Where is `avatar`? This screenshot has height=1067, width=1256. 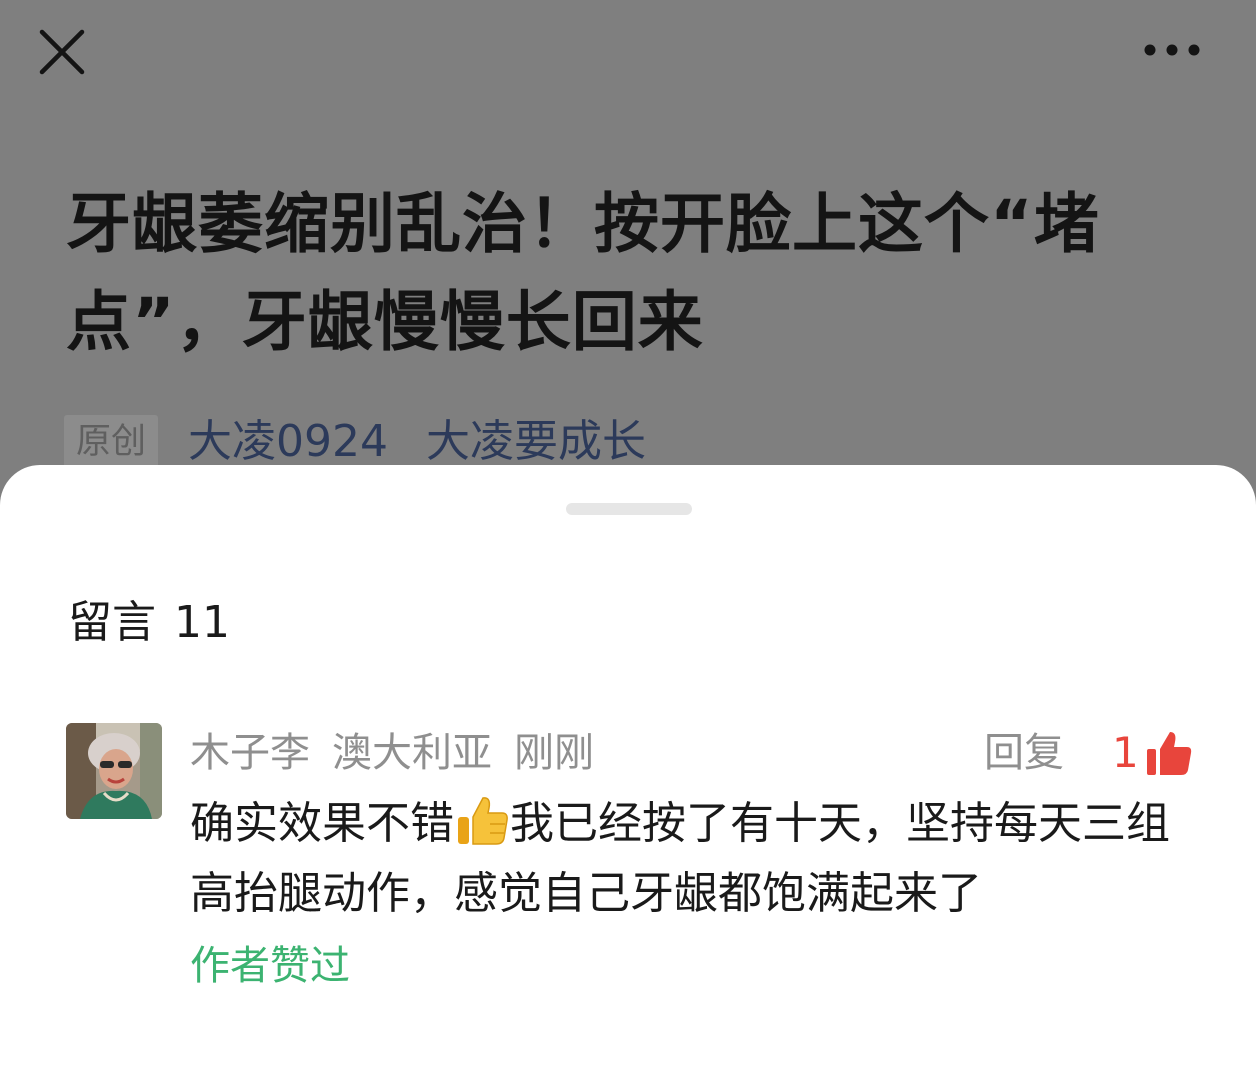
avatar is located at coordinates (114, 771).